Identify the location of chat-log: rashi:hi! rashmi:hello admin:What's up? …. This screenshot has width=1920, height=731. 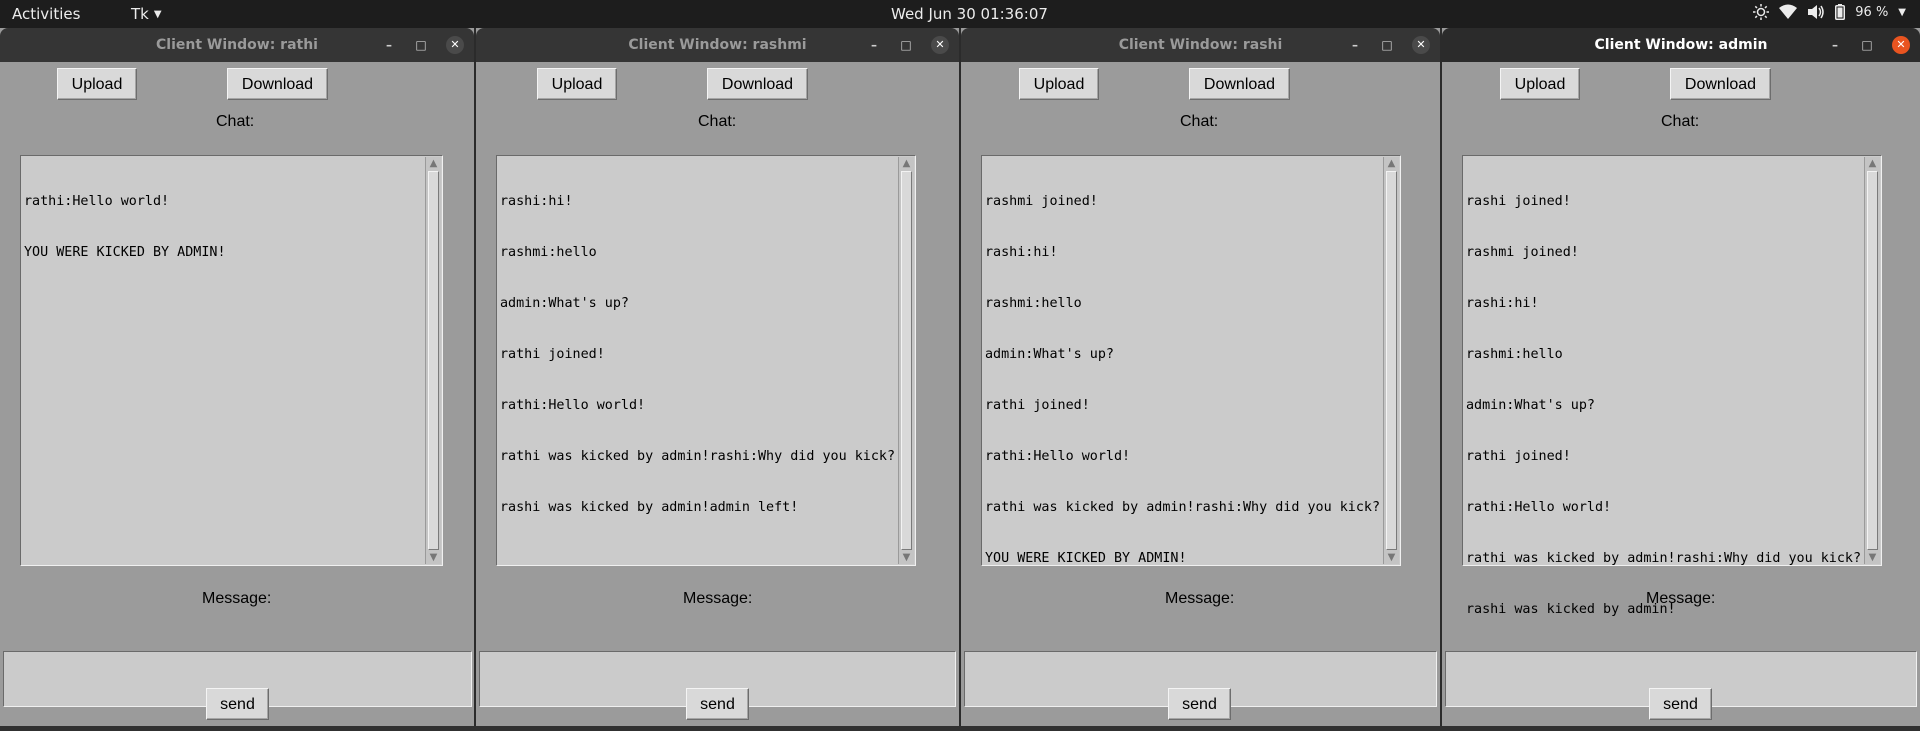
(706, 360).